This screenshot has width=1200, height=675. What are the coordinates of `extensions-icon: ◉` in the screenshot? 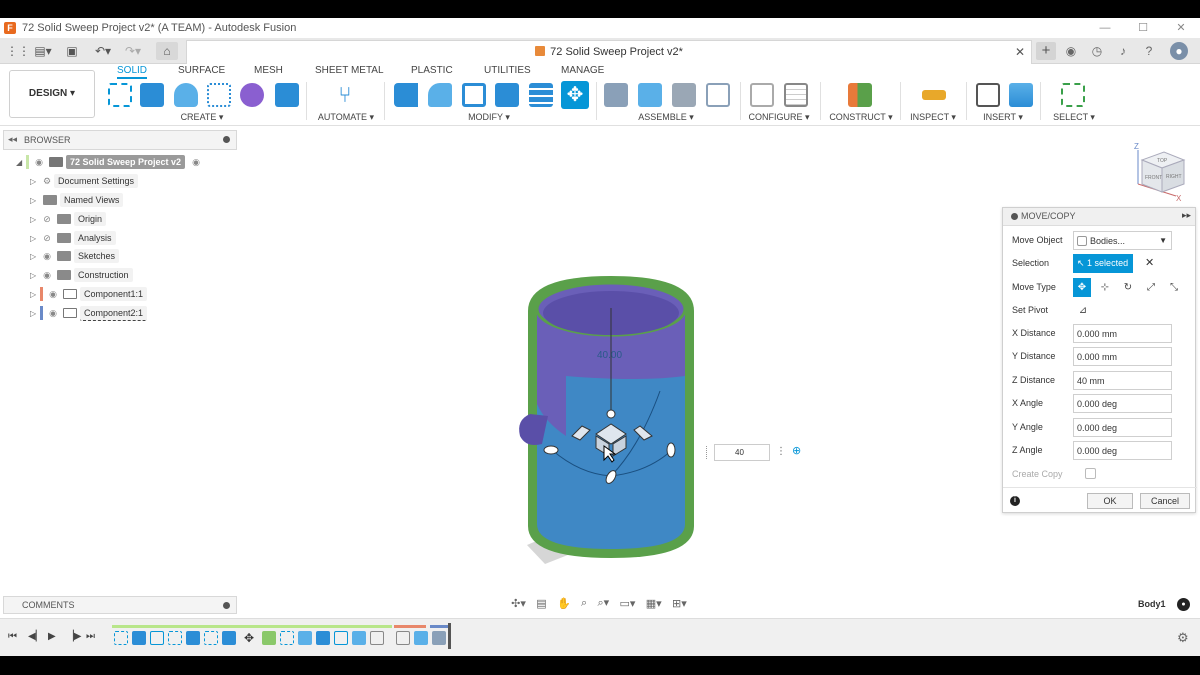 It's located at (1071, 51).